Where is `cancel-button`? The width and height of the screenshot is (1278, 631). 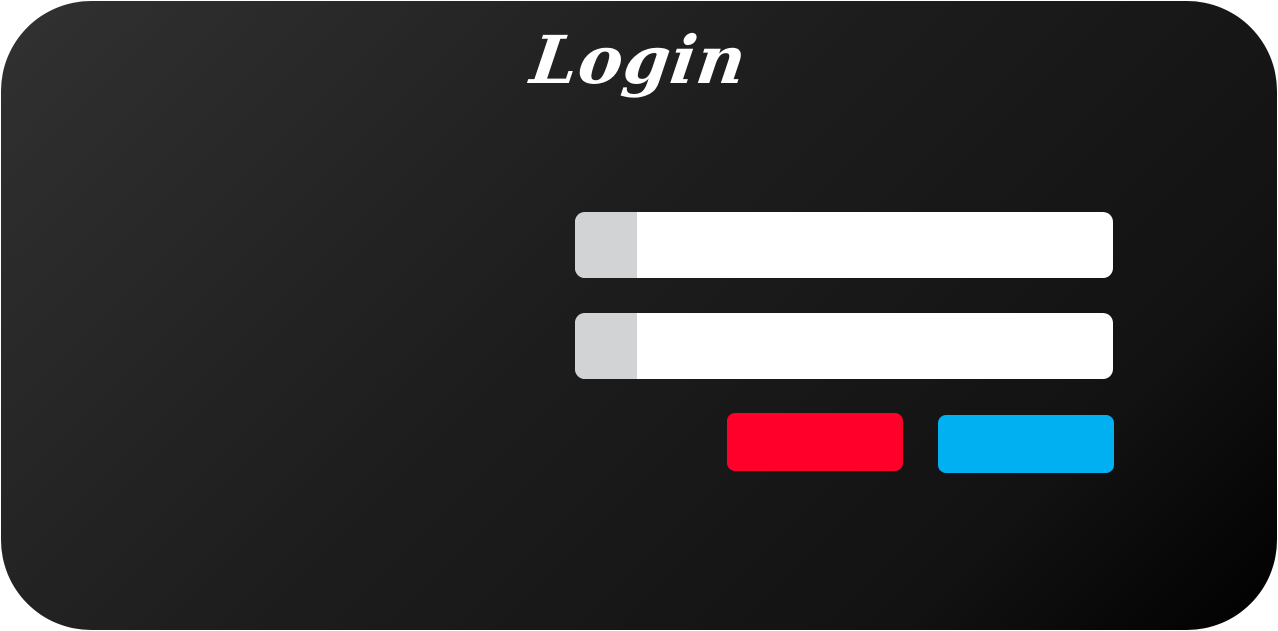
cancel-button is located at coordinates (815, 442).